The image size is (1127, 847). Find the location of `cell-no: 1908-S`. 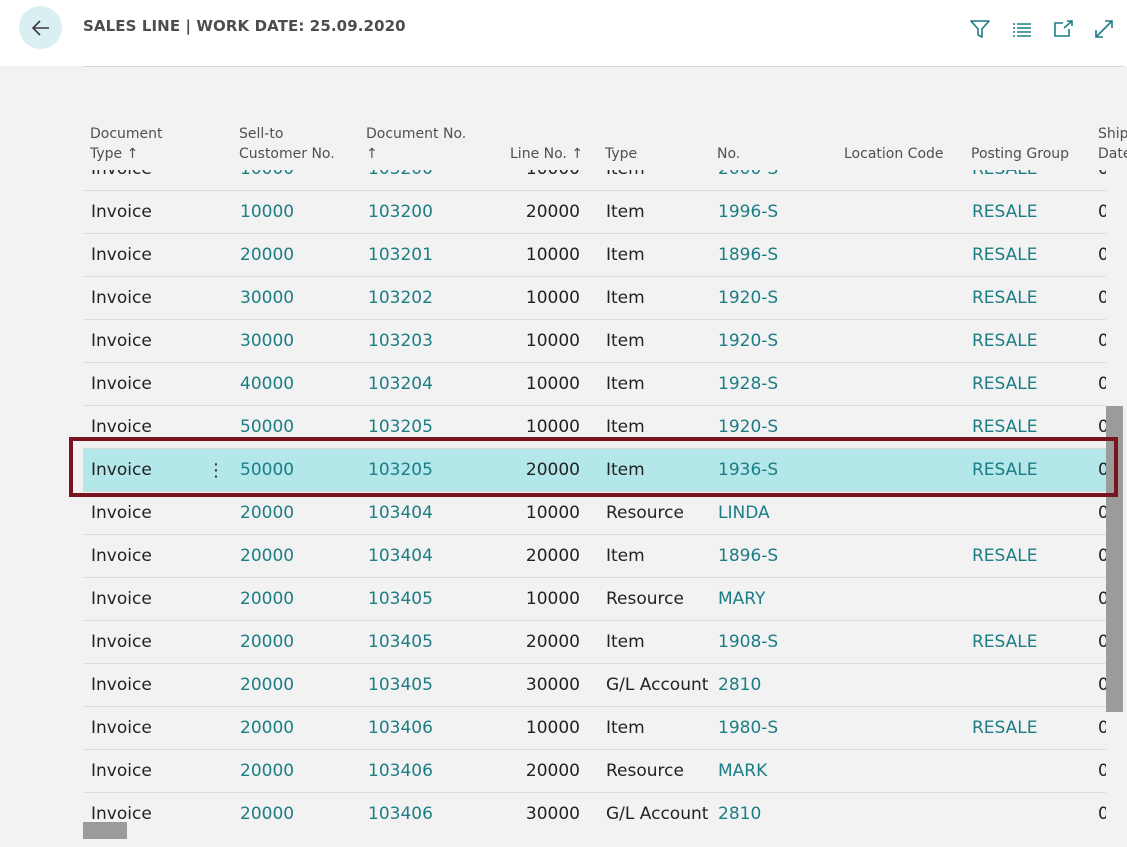

cell-no: 1908-S is located at coordinates (748, 642).